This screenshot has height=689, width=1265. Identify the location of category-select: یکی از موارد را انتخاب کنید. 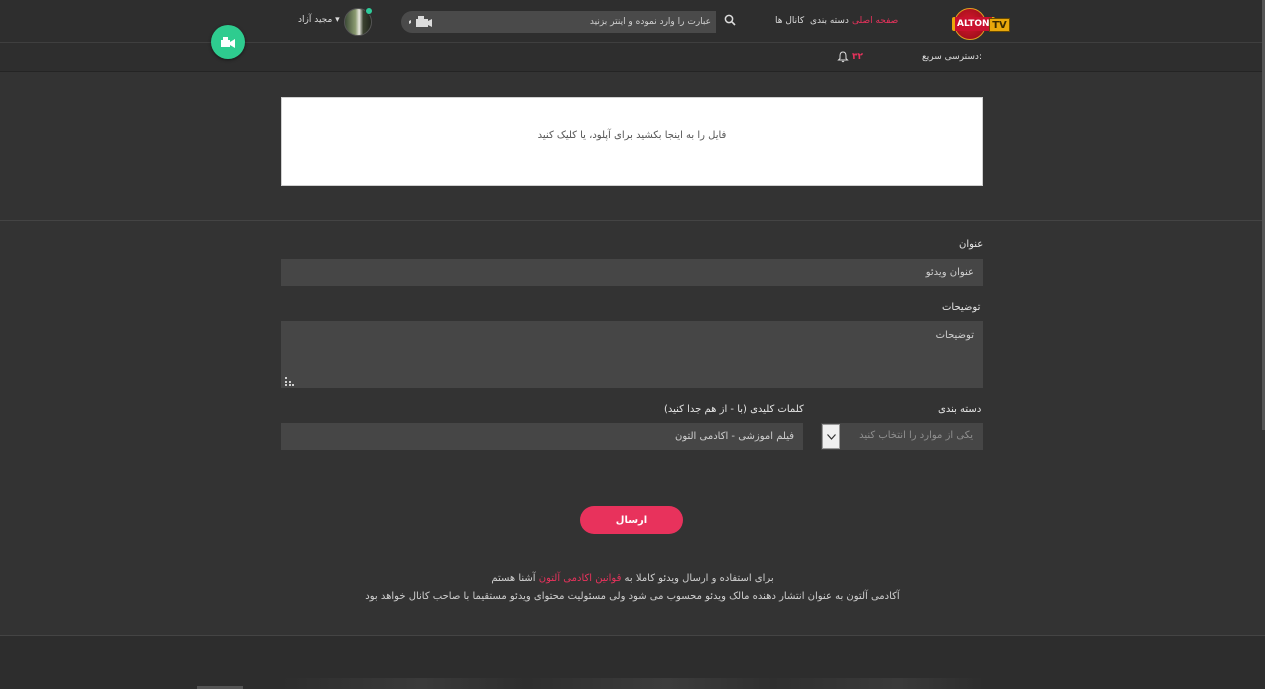
(902, 436).